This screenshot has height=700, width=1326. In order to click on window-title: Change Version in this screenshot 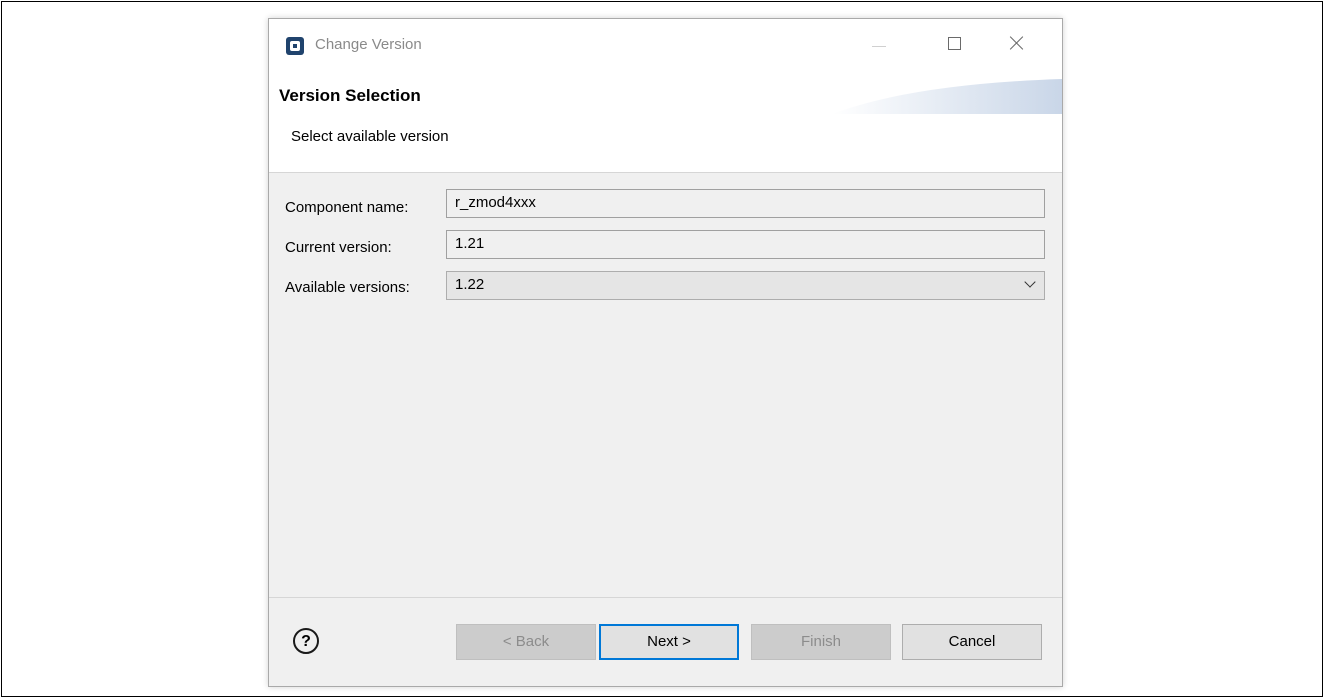, I will do `click(368, 44)`.